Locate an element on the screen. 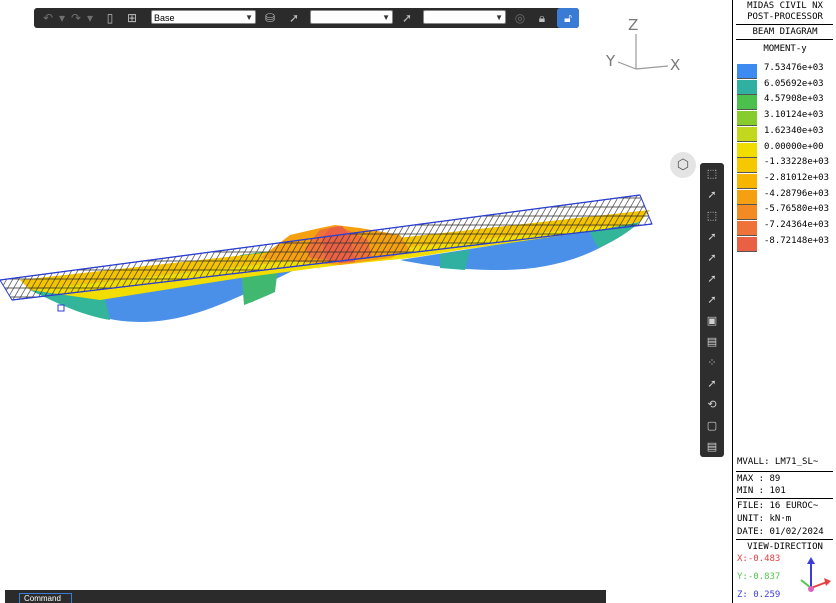  legend-date: DATE: 01/02/2024 is located at coordinates (780, 532).